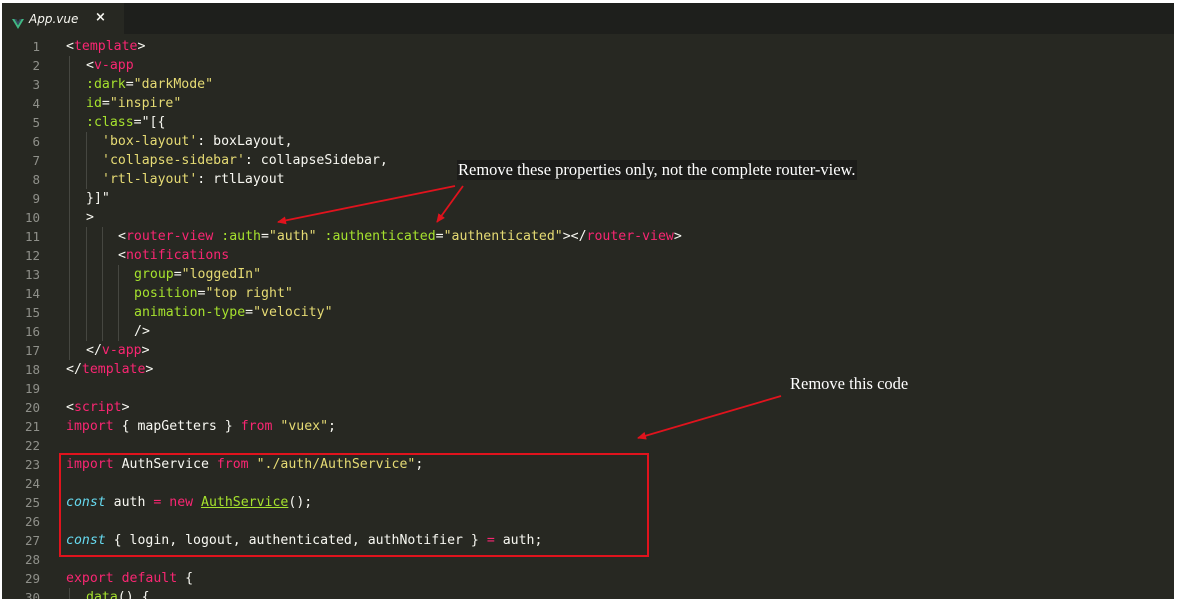 This screenshot has height=602, width=1177. What do you see at coordinates (709, 417) in the screenshot?
I see `arrow-to-code-box` at bounding box center [709, 417].